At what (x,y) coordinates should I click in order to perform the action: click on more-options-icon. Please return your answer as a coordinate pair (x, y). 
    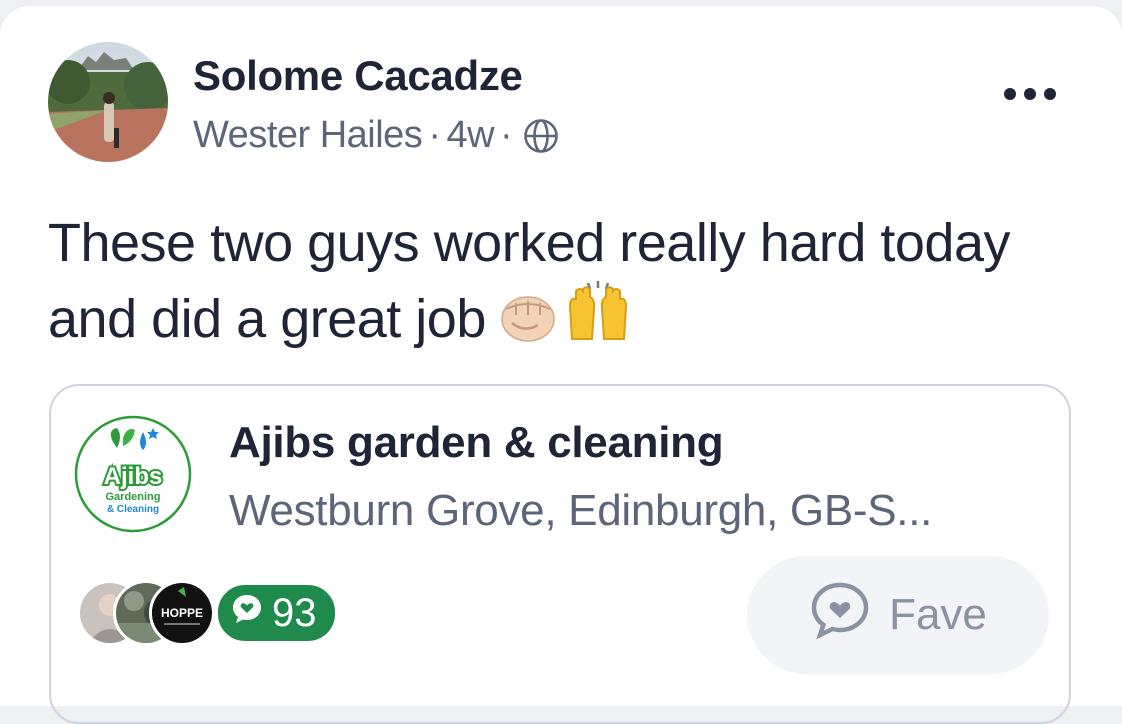
    Looking at the image, I should click on (1030, 94).